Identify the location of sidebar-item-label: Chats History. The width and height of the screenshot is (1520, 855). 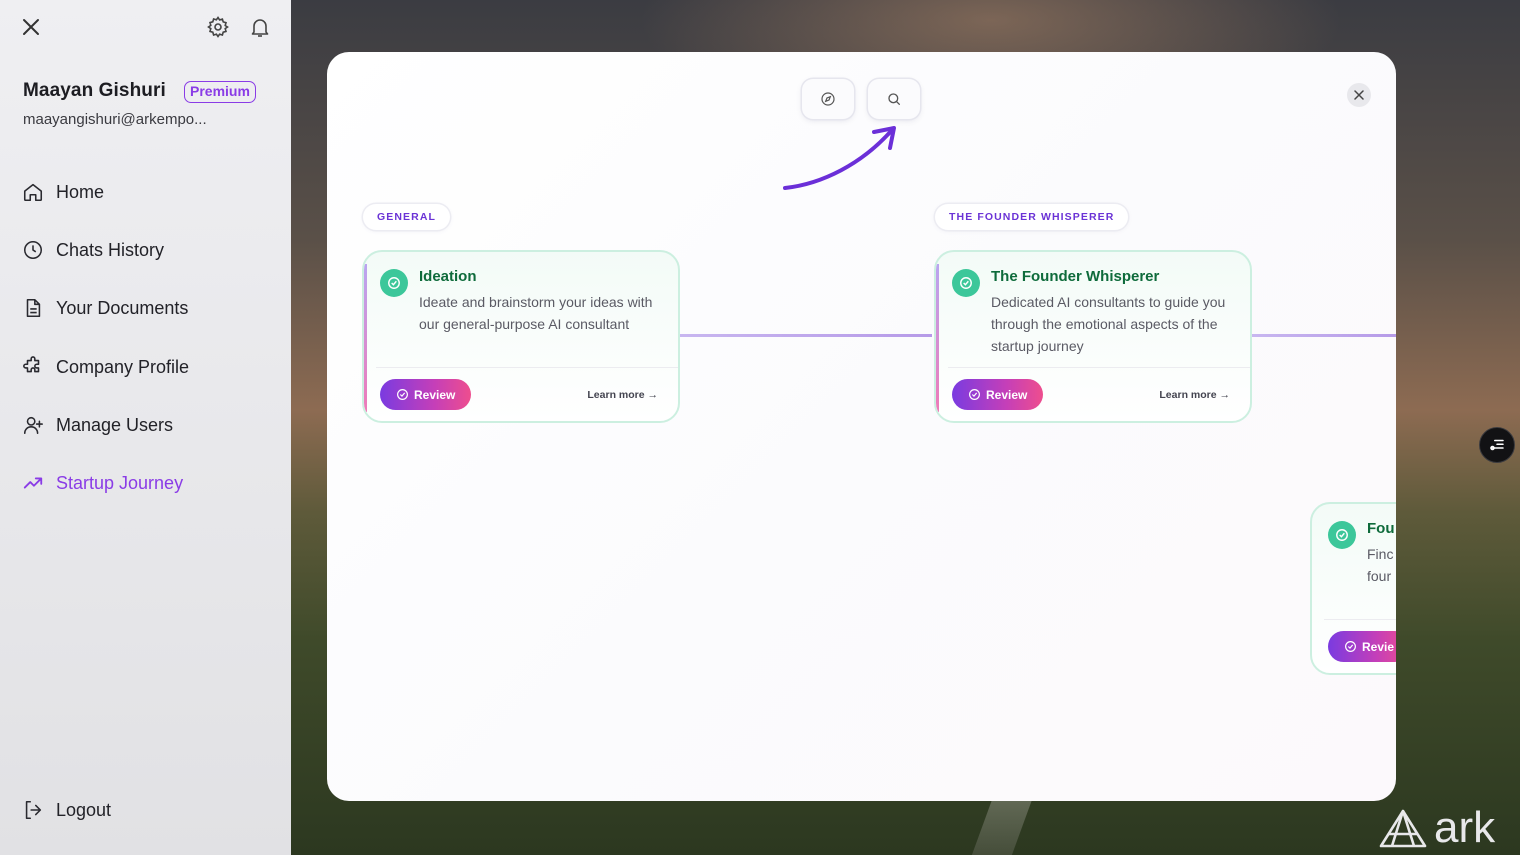
(110, 249).